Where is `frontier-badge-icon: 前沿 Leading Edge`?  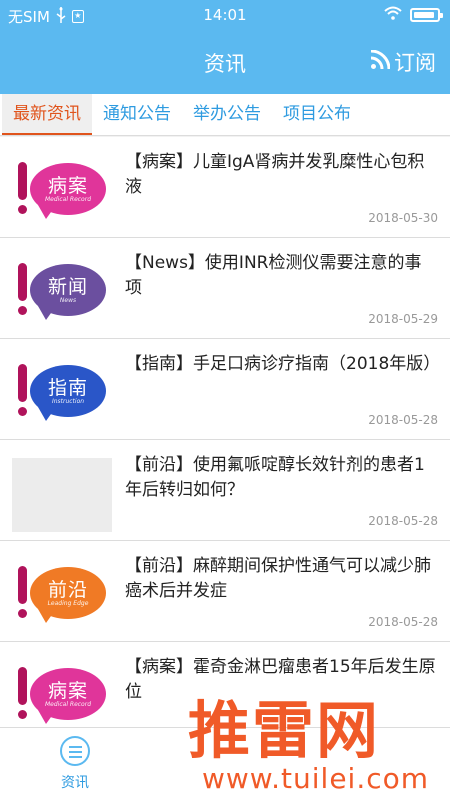
frontier-badge-icon: 前沿 Leading Edge is located at coordinates (62, 596).